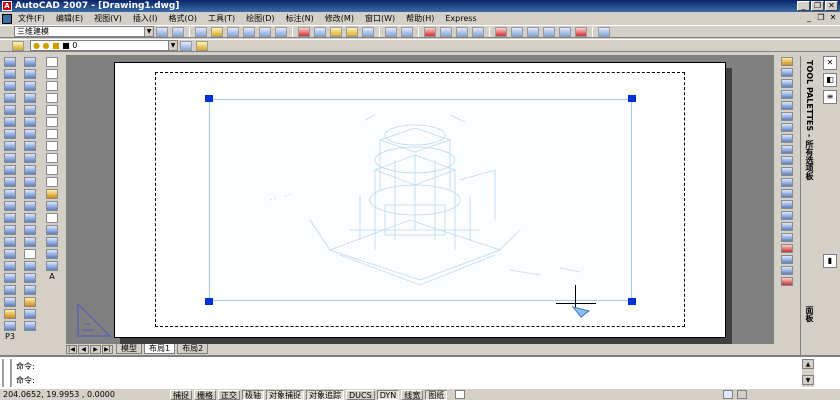 The height and width of the screenshot is (400, 840). What do you see at coordinates (632, 301) in the screenshot?
I see `viewport-grip-bottom-right` at bounding box center [632, 301].